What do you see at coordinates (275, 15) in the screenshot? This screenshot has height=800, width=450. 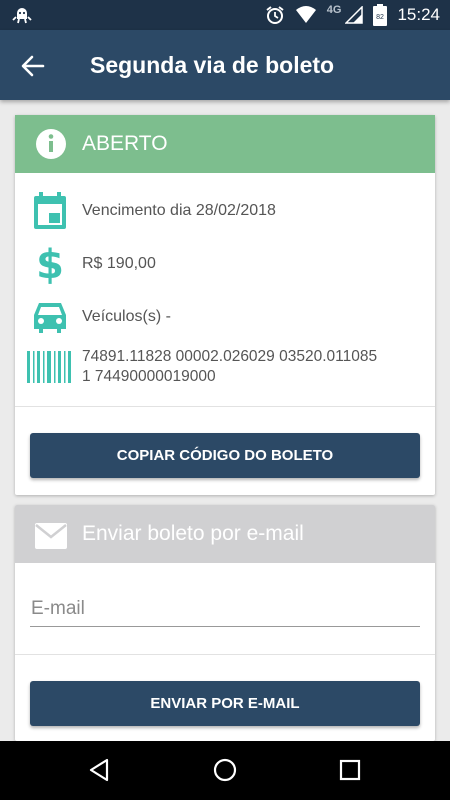 I see `alarm-icon` at bounding box center [275, 15].